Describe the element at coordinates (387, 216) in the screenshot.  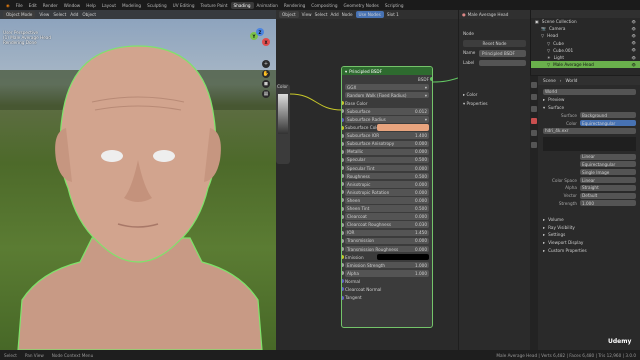
I see `input-value-slider: Clearcoat 0.000` at that location.